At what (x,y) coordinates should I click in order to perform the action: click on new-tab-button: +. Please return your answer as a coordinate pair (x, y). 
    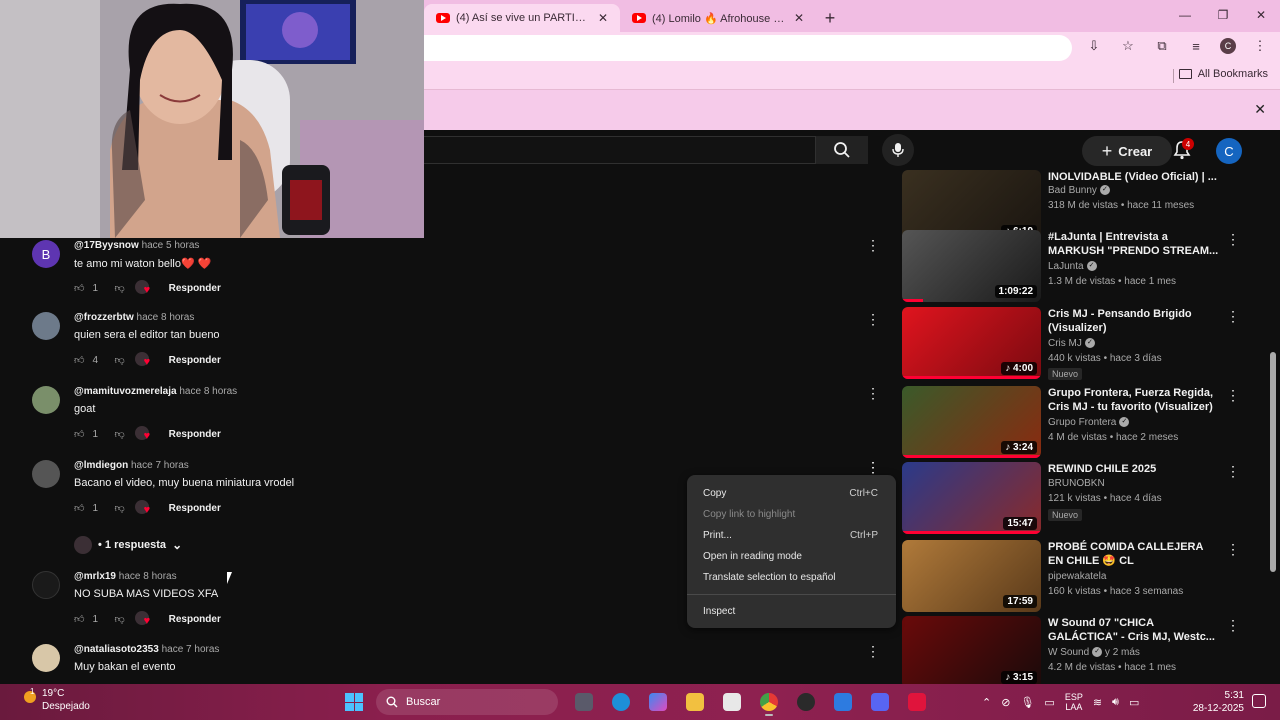
    Looking at the image, I should click on (830, 18).